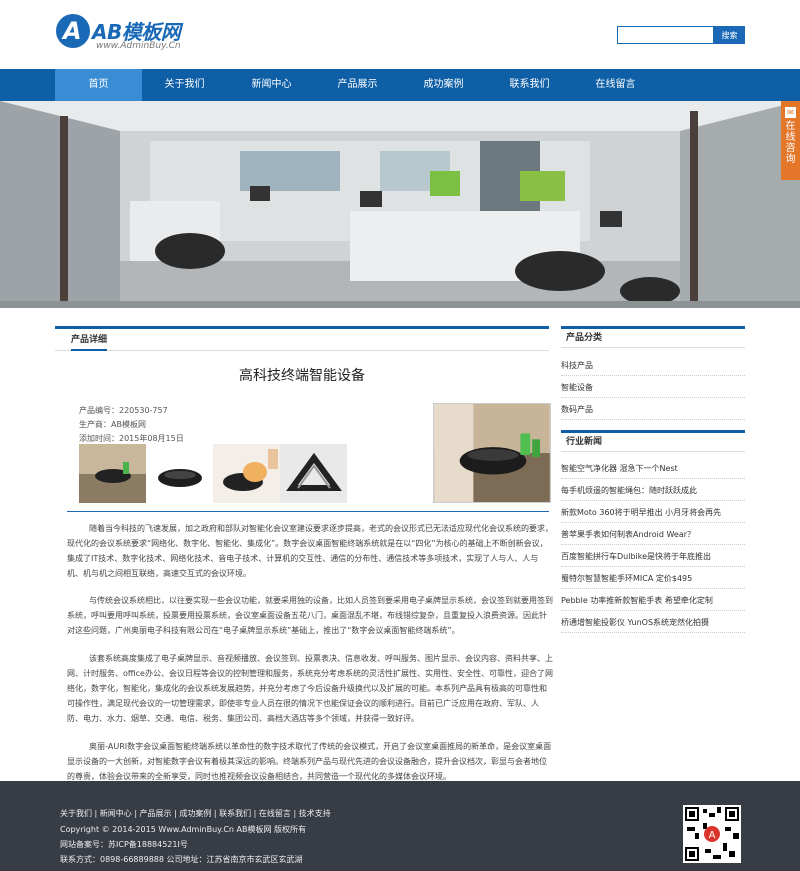 The height and width of the screenshot is (871, 800). What do you see at coordinates (653, 535) in the screenshot?
I see `news-link: 普苹果手表如何制表Android Wear？` at bounding box center [653, 535].